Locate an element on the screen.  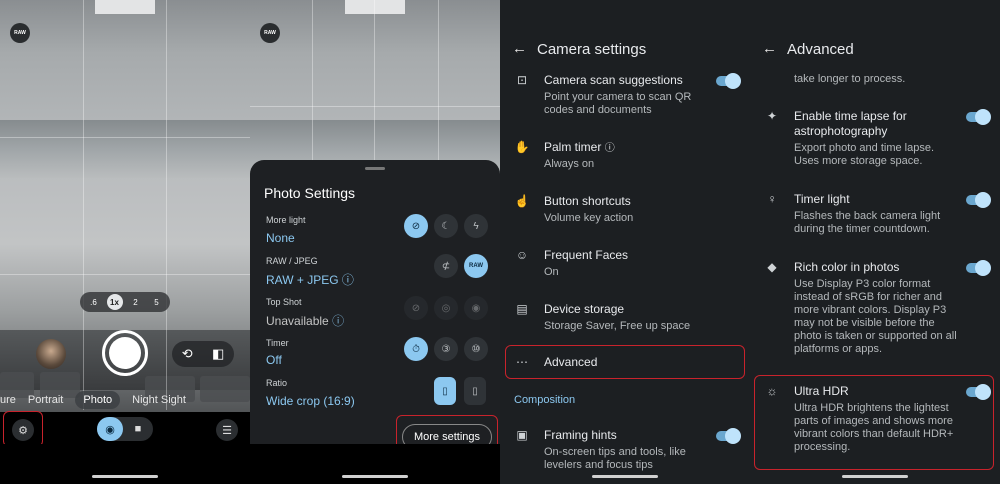
page-title: Advanced is located at coordinates (820, 49).